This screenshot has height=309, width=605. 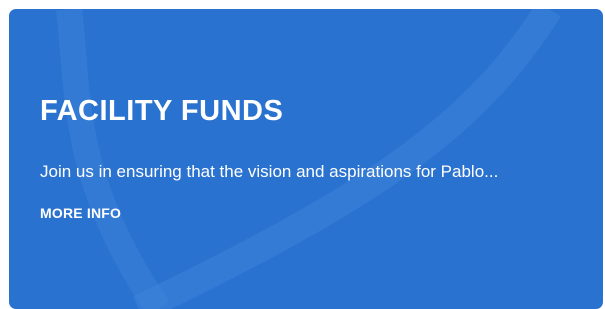 What do you see at coordinates (80, 213) in the screenshot?
I see `more-info-link: MORE INFO` at bounding box center [80, 213].